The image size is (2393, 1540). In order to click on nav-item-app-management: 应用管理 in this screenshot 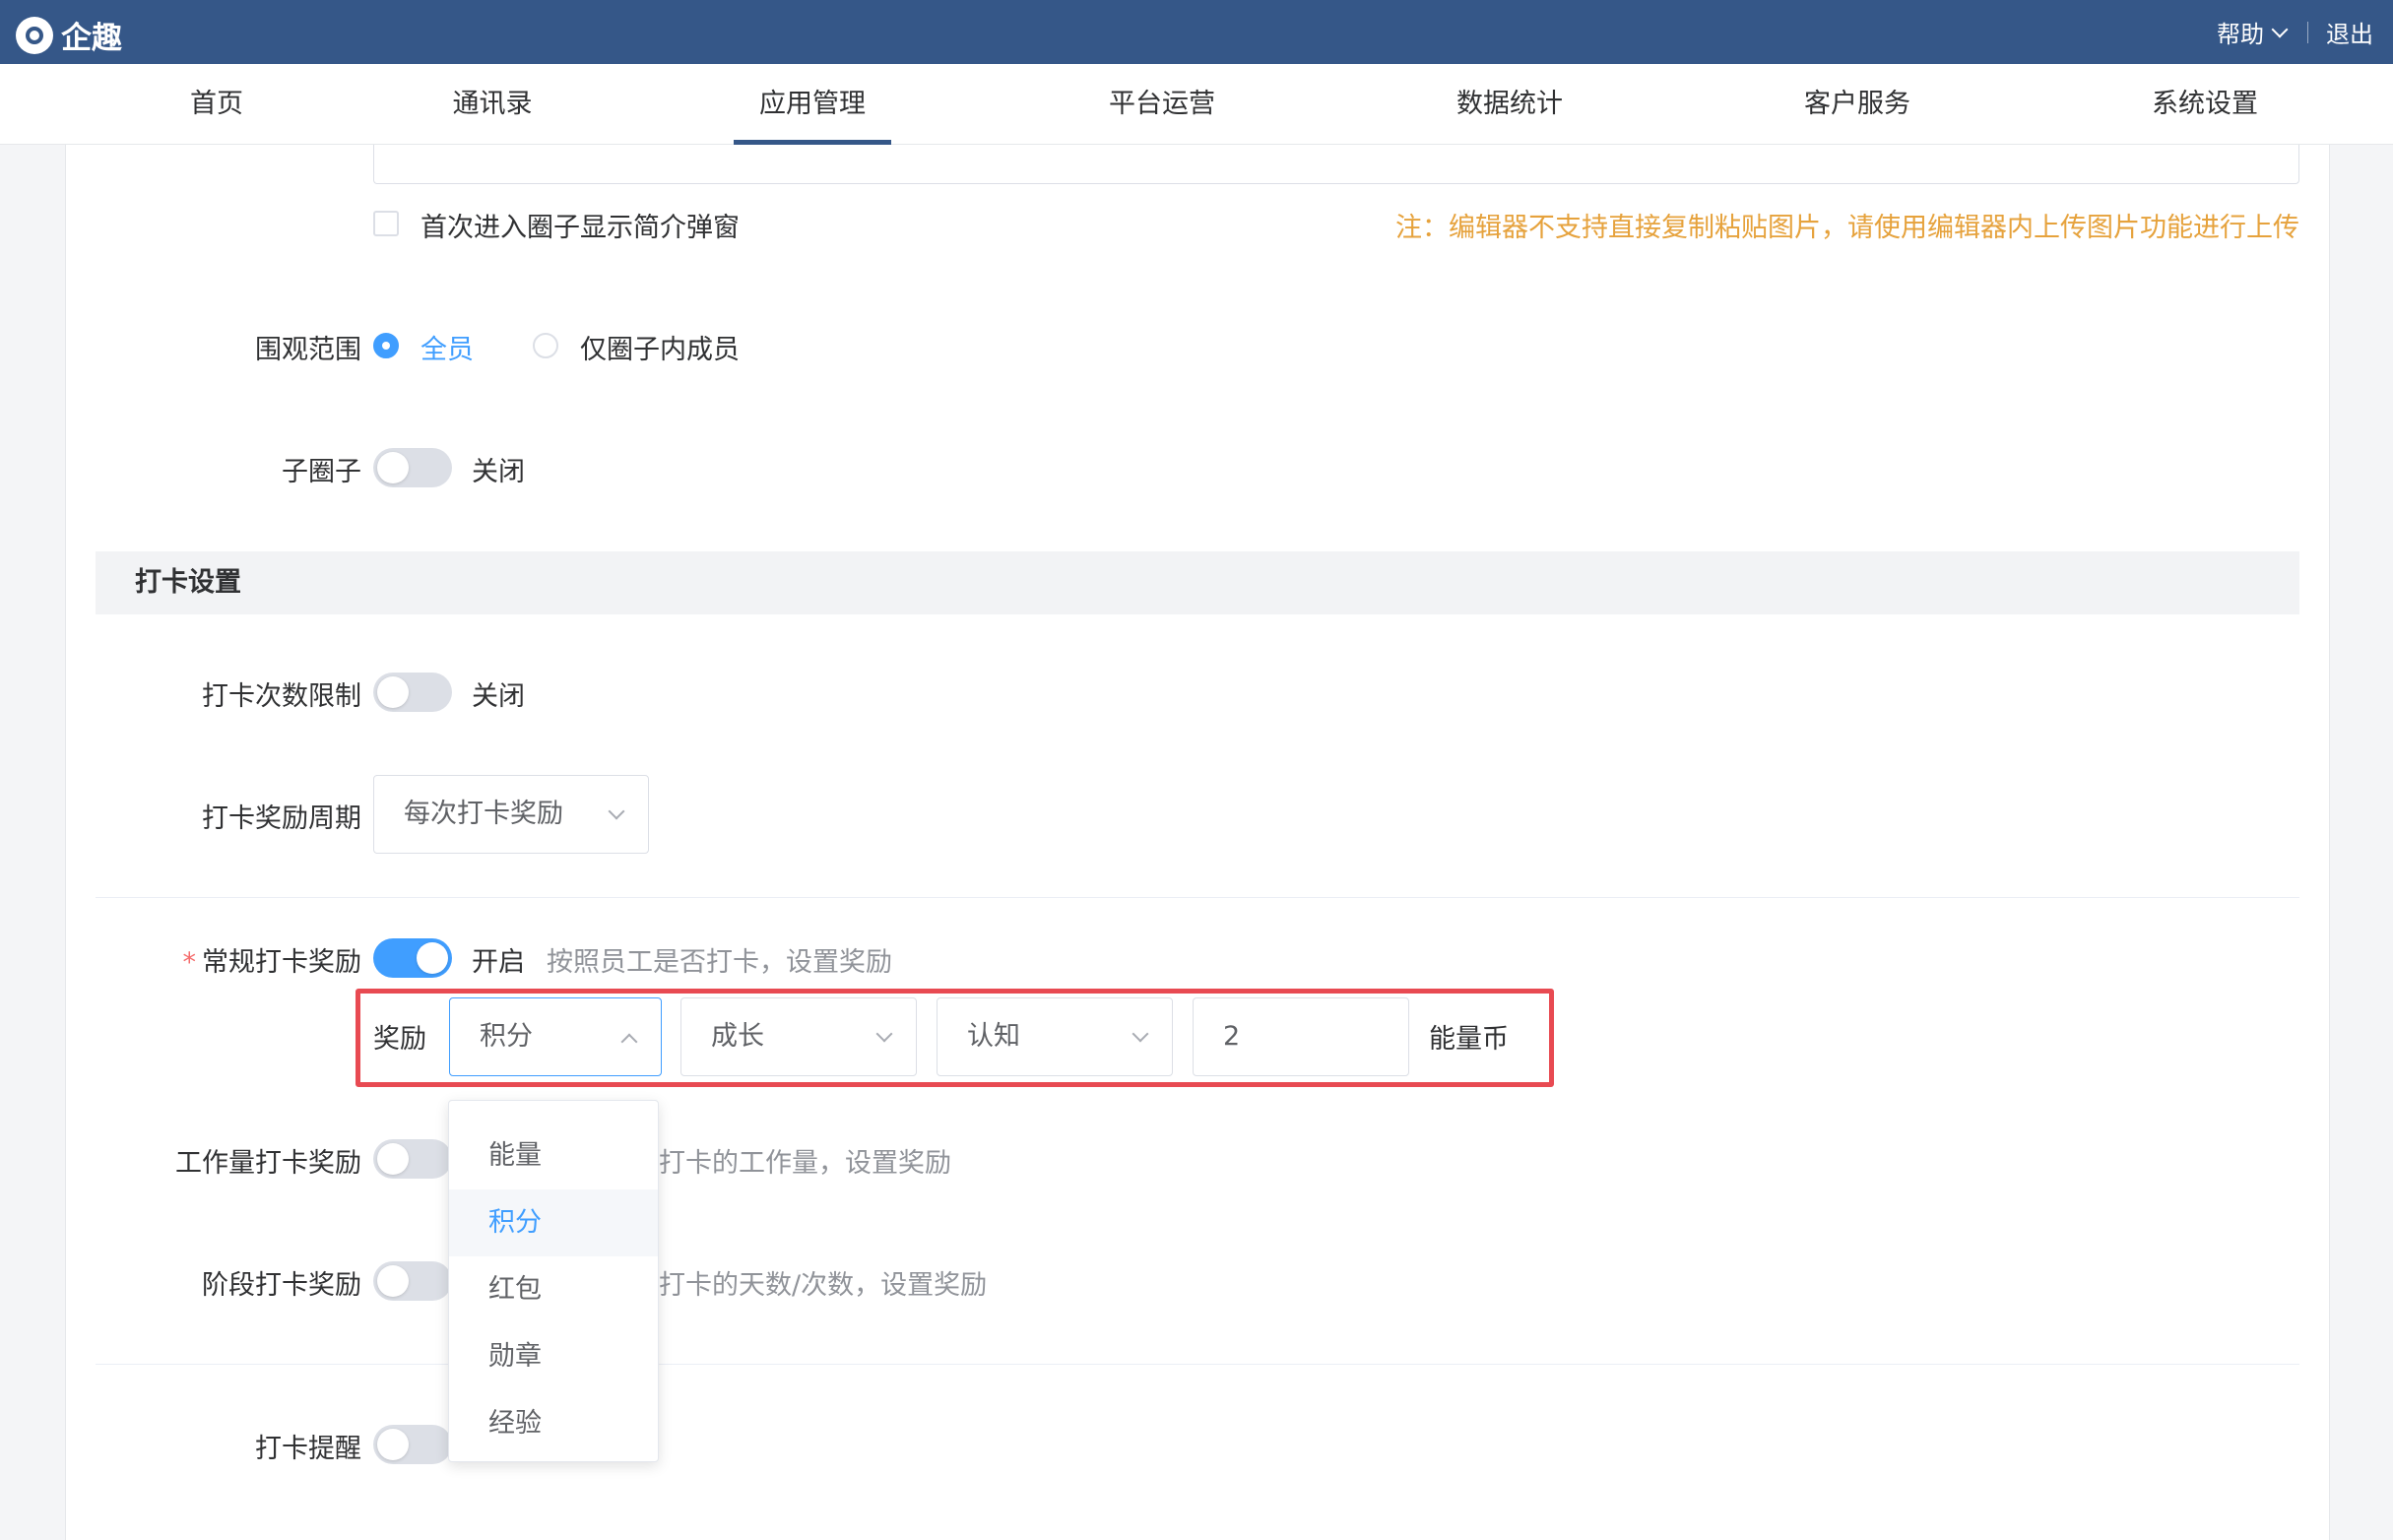, I will do `click(812, 104)`.